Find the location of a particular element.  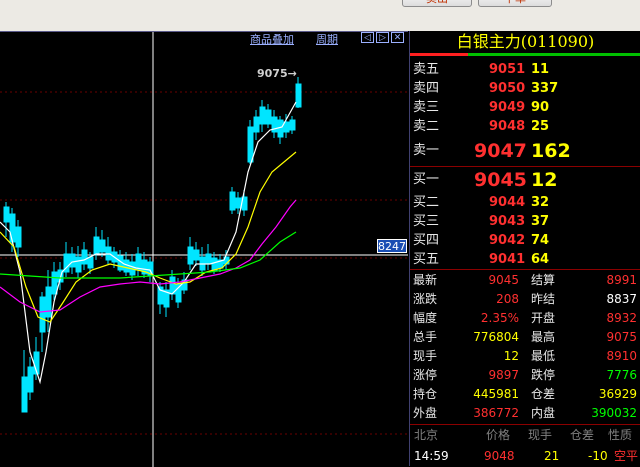

buy-button: 下单 is located at coordinates (515, 3).